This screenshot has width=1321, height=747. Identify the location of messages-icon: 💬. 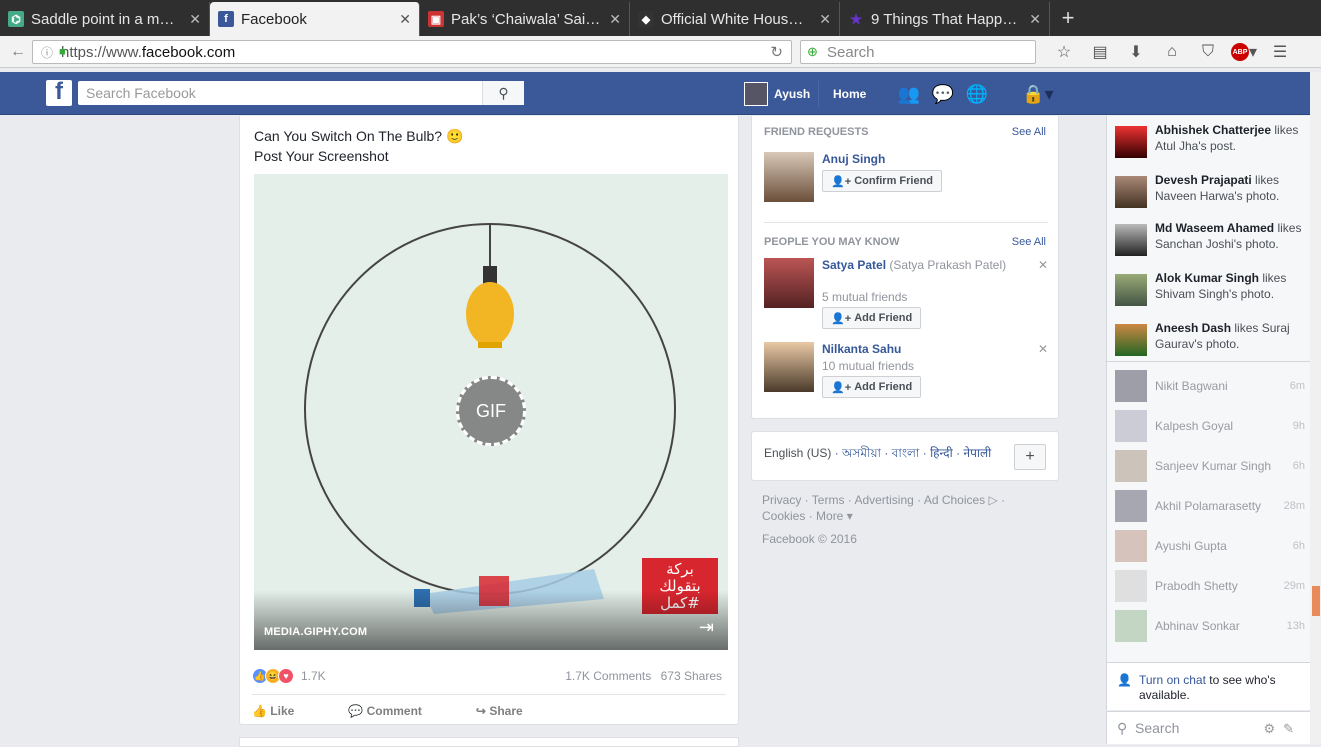
(943, 94).